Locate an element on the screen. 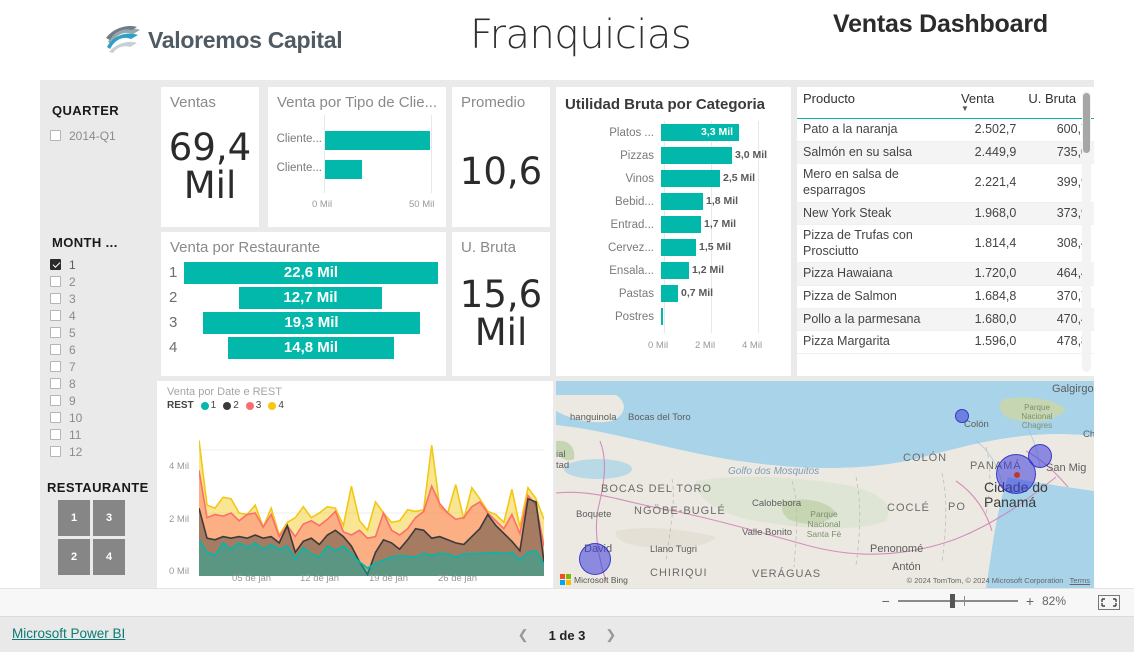 Image resolution: width=1134 pixels, height=652 pixels. table-row: Pizza de Salmon 1.684,8 370,7 is located at coordinates (945, 297).